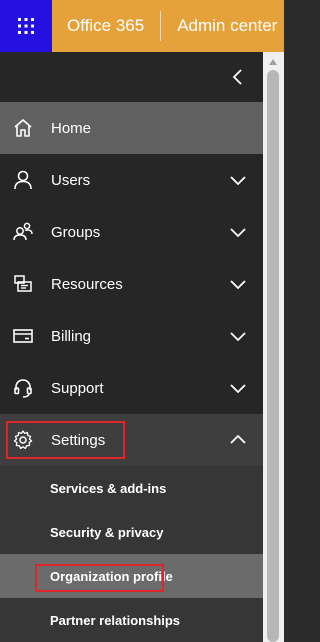 This screenshot has height=642, width=320. I want to click on app-title: Admin center, so click(219, 26).